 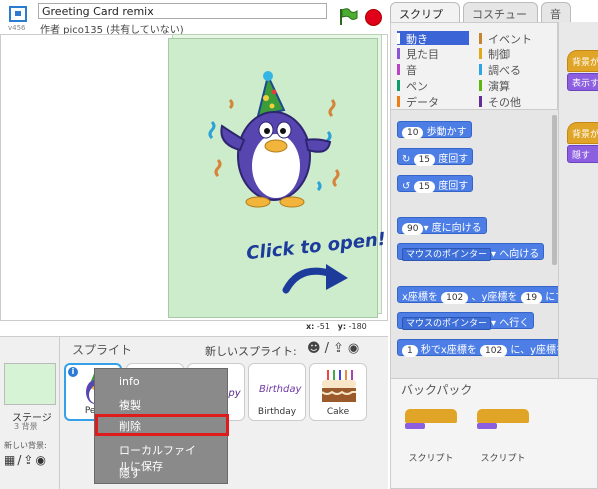 What do you see at coordinates (315, 279) in the screenshot?
I see `arrow-icon` at bounding box center [315, 279].